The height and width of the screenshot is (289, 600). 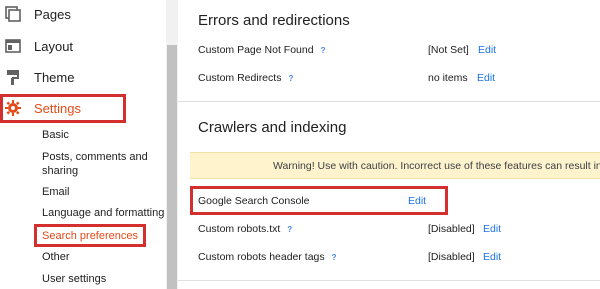 I want to click on setting-value: no items, so click(x=448, y=78).